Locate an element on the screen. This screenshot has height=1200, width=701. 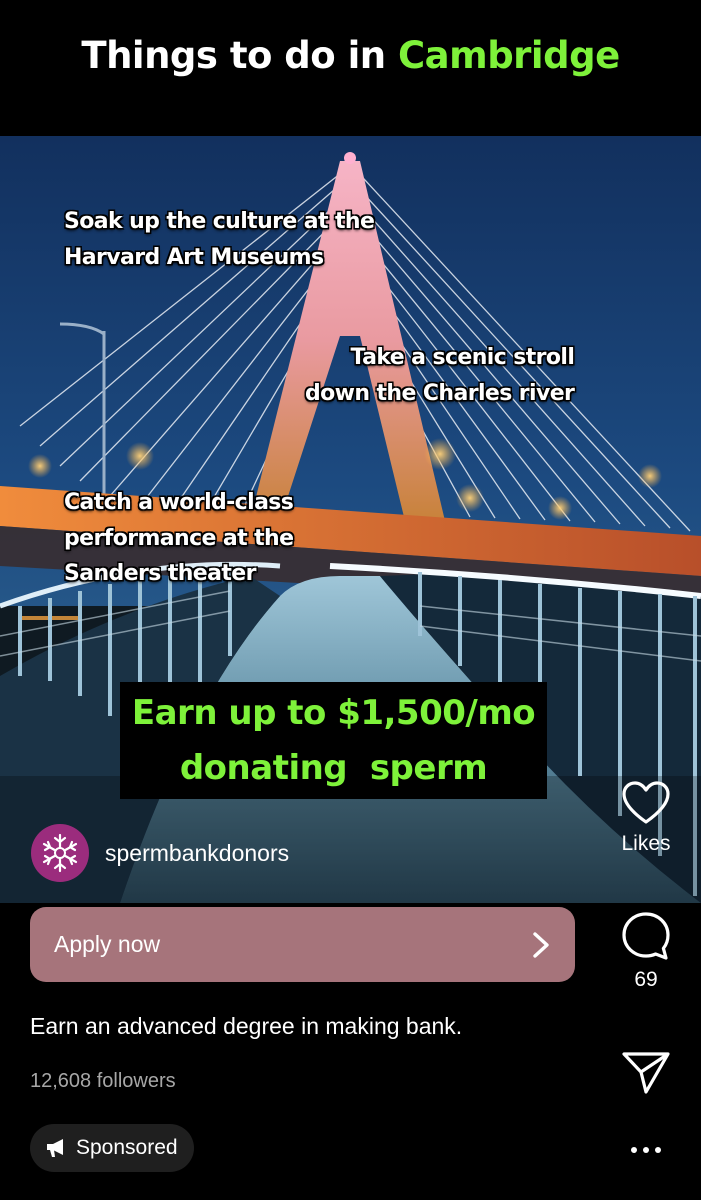
title-highlight: Cambridge is located at coordinates (509, 55).